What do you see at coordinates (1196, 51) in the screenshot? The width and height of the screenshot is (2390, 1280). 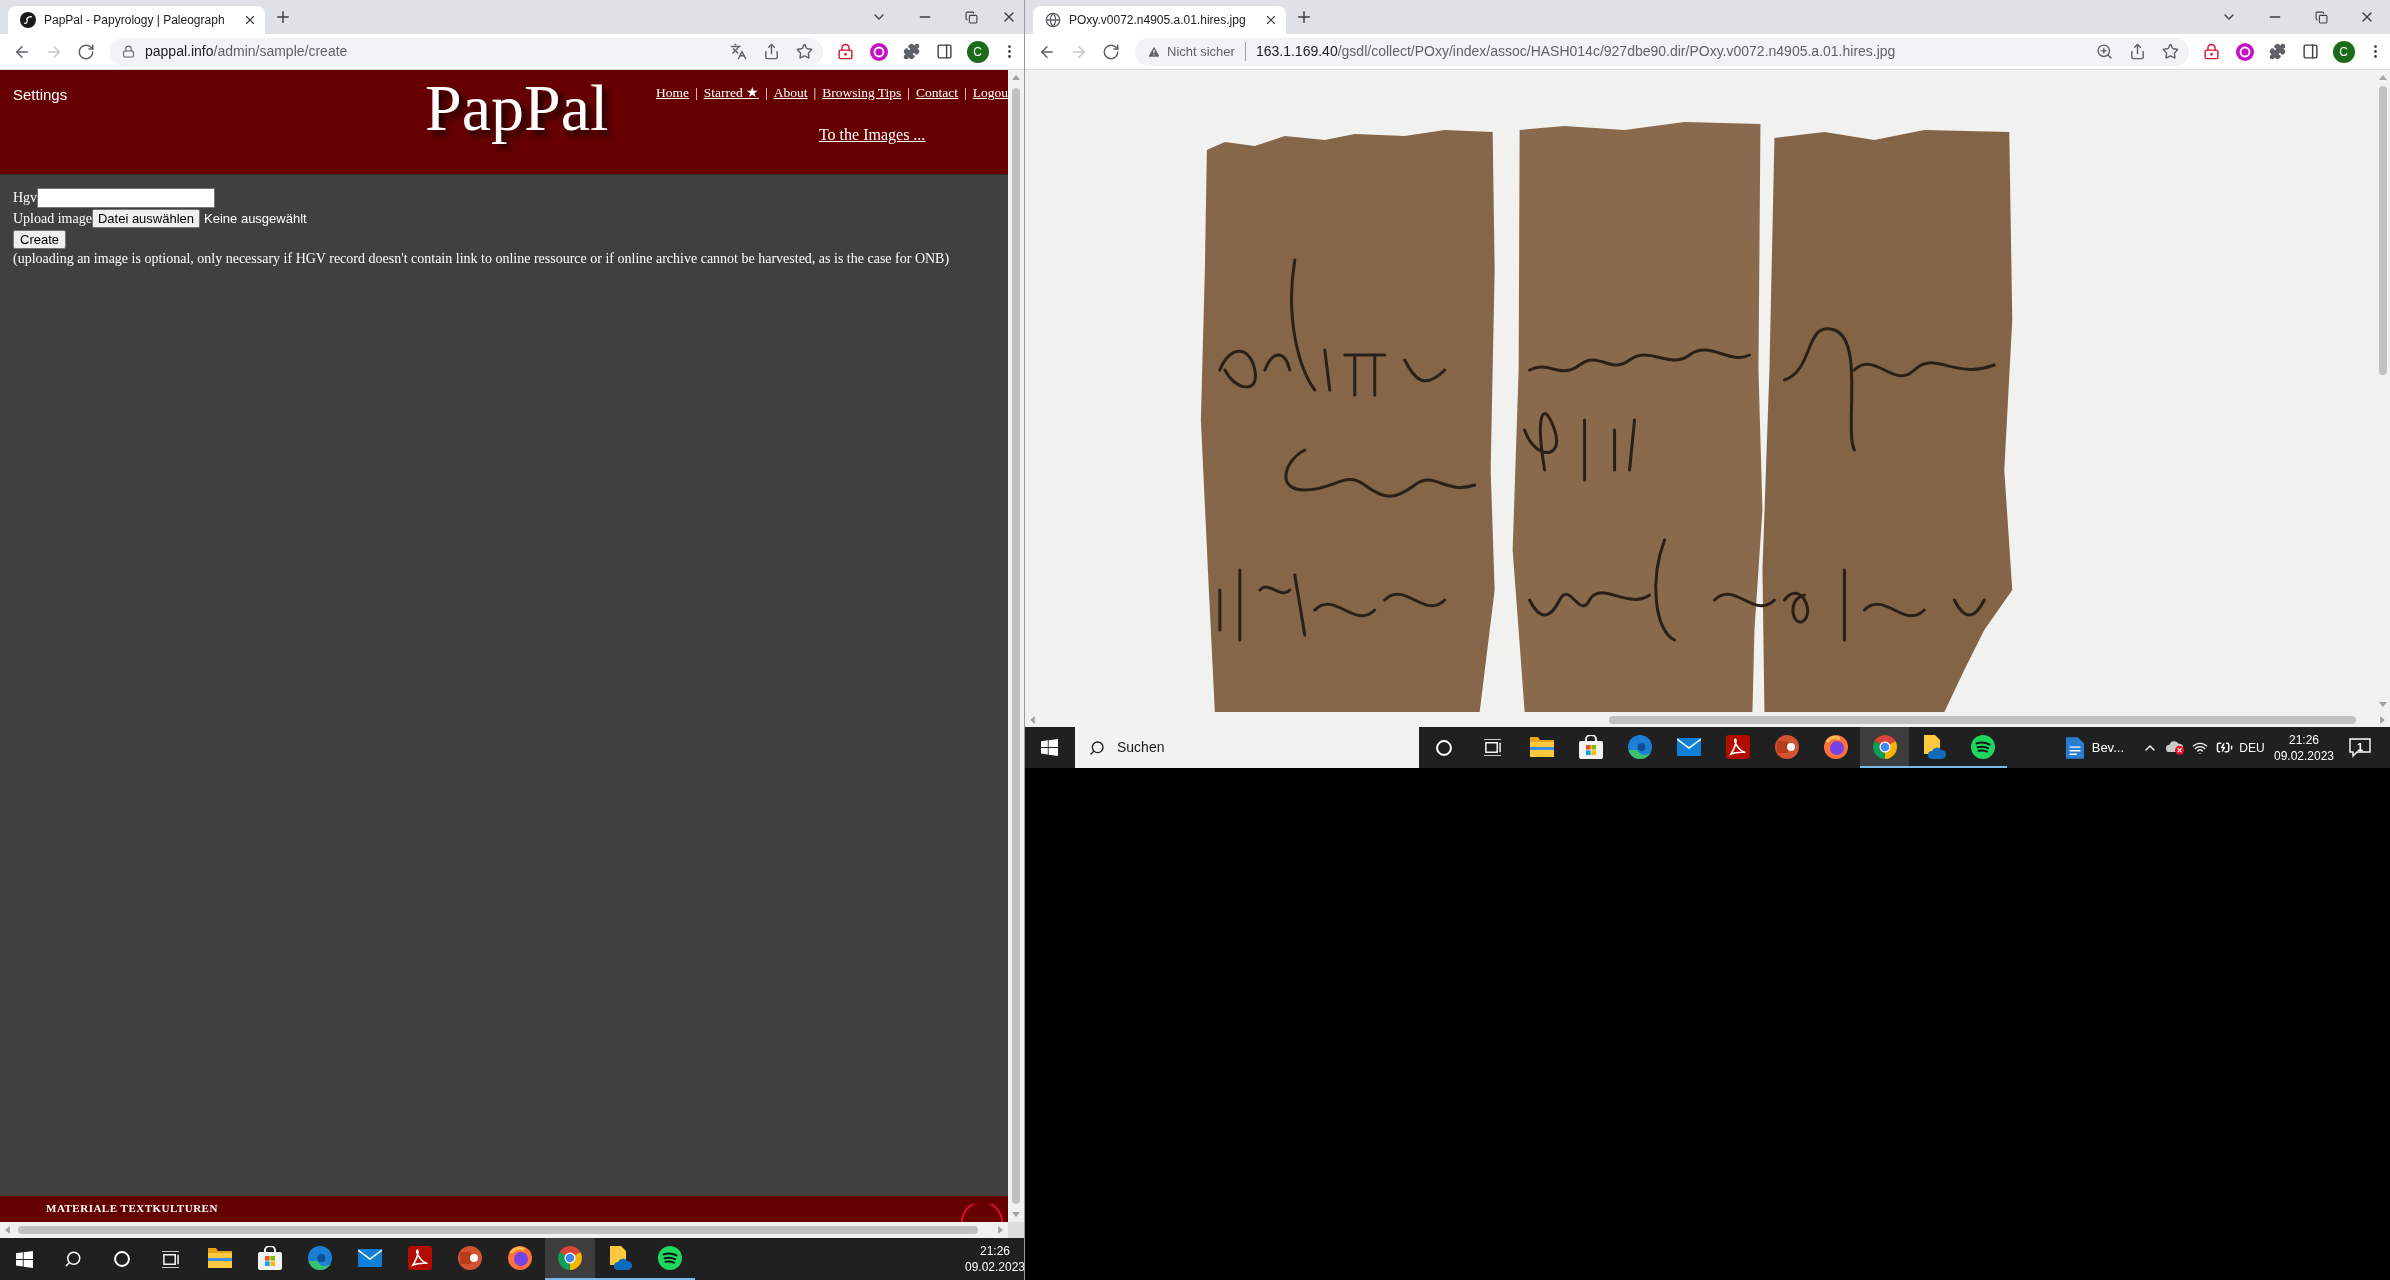 I see `security-chip: Nicht sicher` at bounding box center [1196, 51].